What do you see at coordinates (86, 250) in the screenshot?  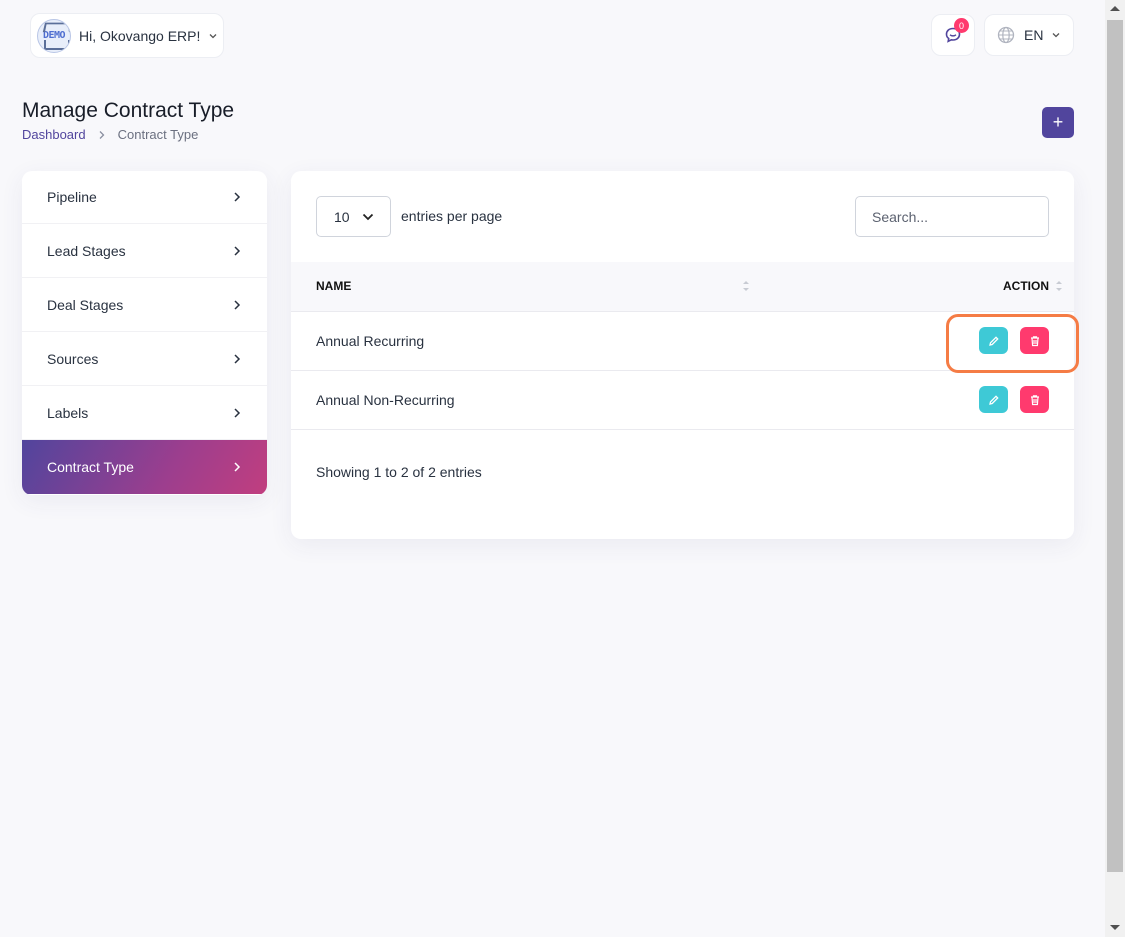 I see `sidebar-item-label: Lead Stages` at bounding box center [86, 250].